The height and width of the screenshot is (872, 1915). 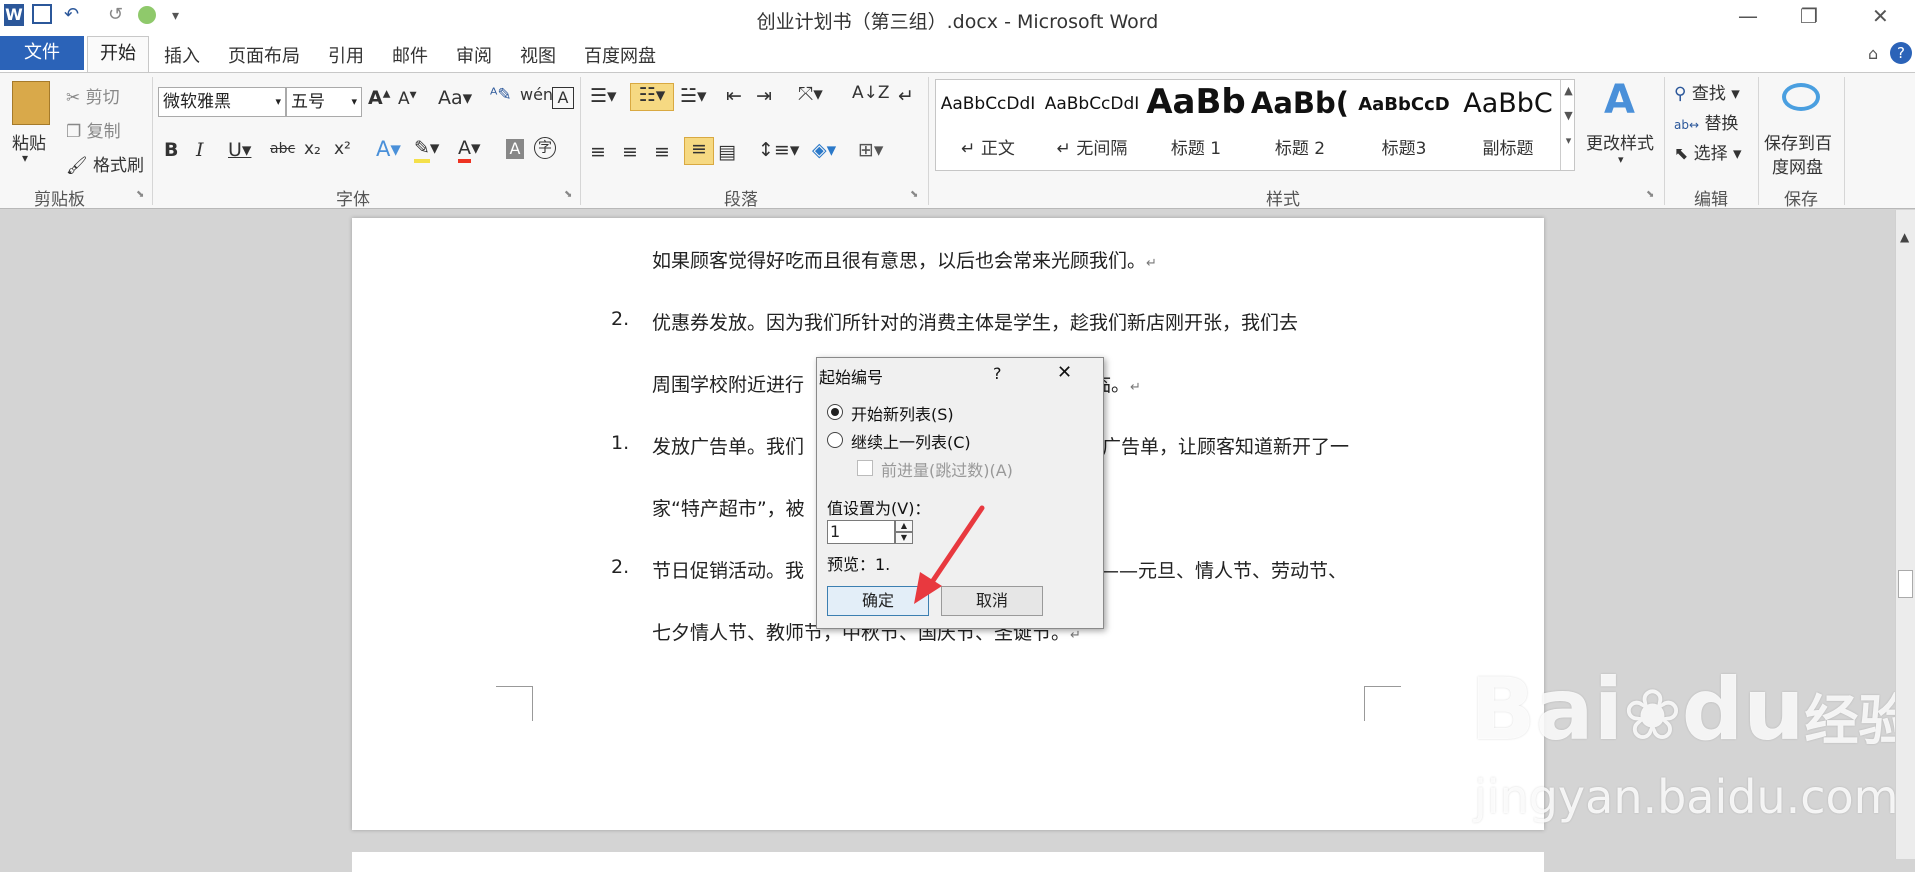 What do you see at coordinates (140, 194) in the screenshot?
I see `clipboard-launcher-icon: ⬊` at bounding box center [140, 194].